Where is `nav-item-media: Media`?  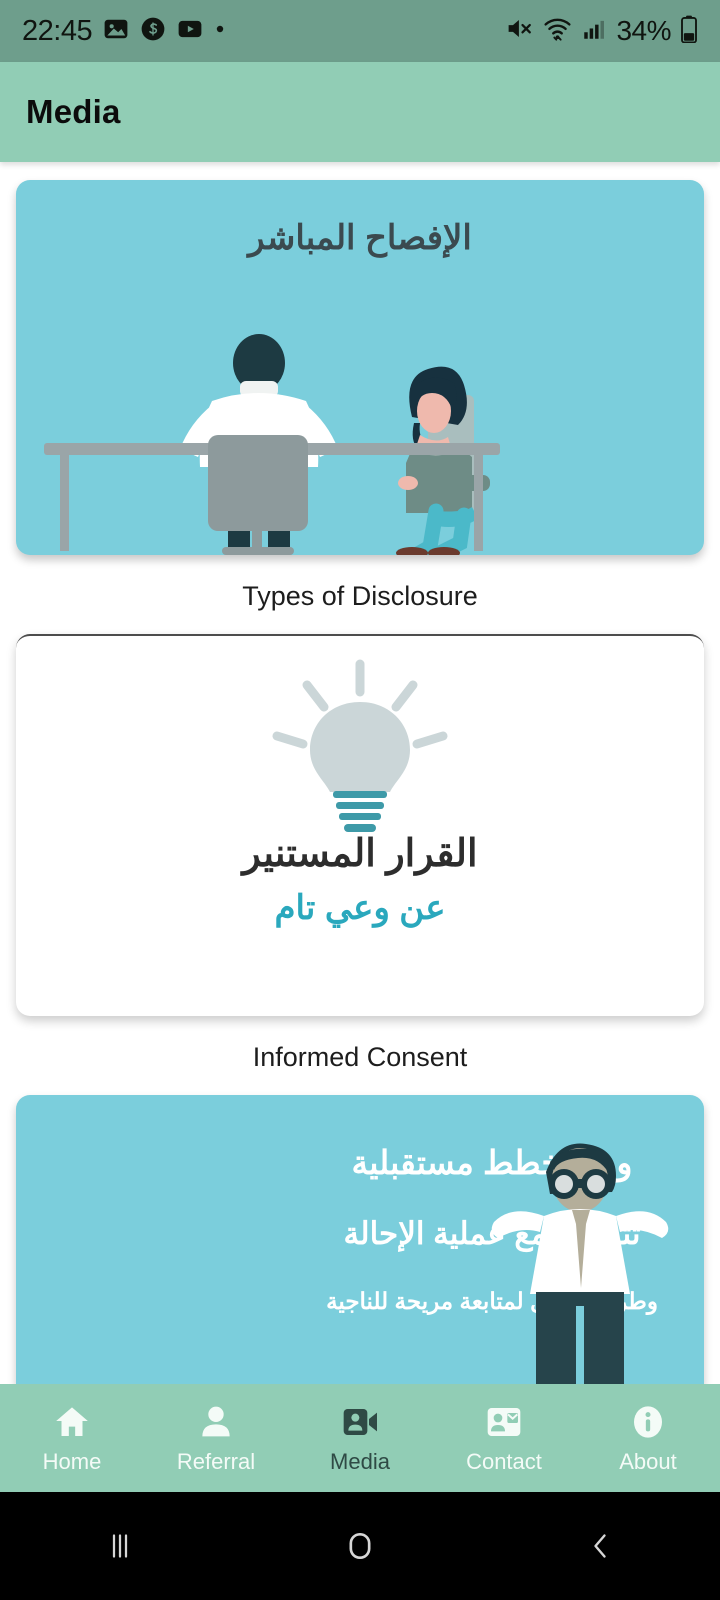
nav-item-media: Media is located at coordinates (360, 1438).